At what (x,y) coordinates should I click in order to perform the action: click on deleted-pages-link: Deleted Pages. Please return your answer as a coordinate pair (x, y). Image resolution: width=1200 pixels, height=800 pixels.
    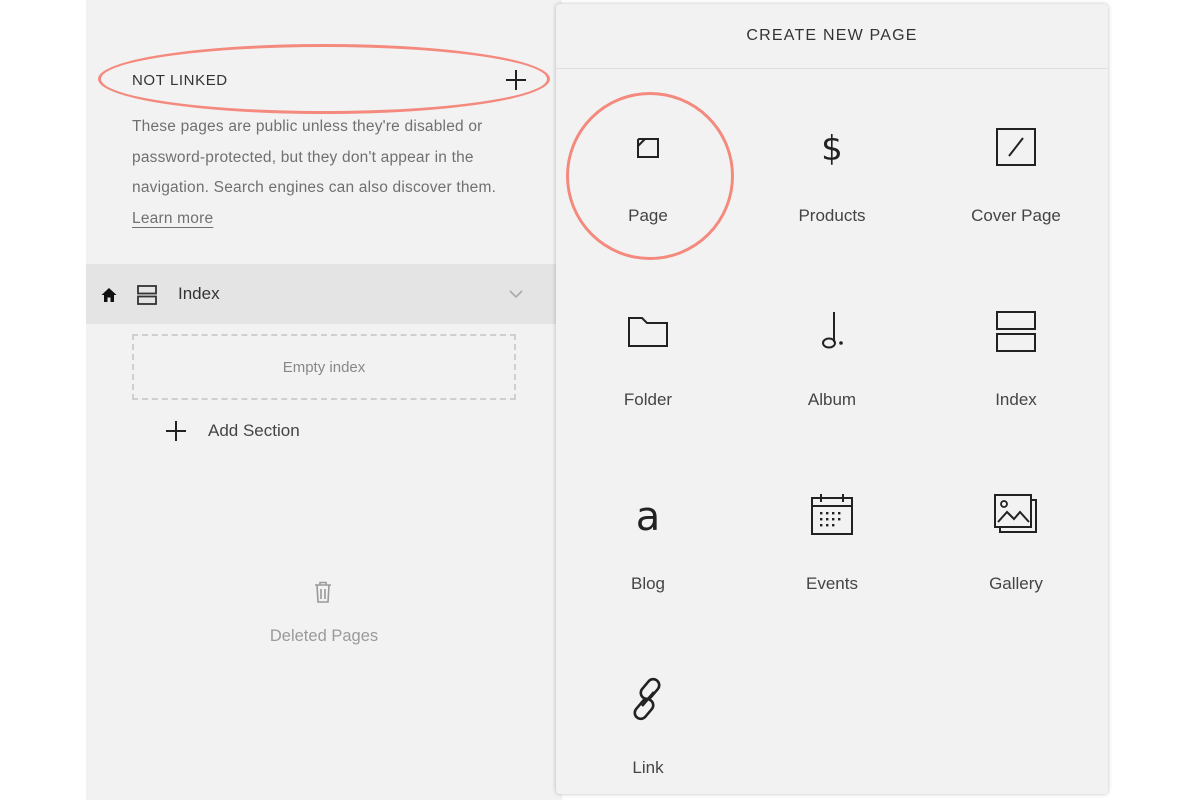
    Looking at the image, I should click on (324, 636).